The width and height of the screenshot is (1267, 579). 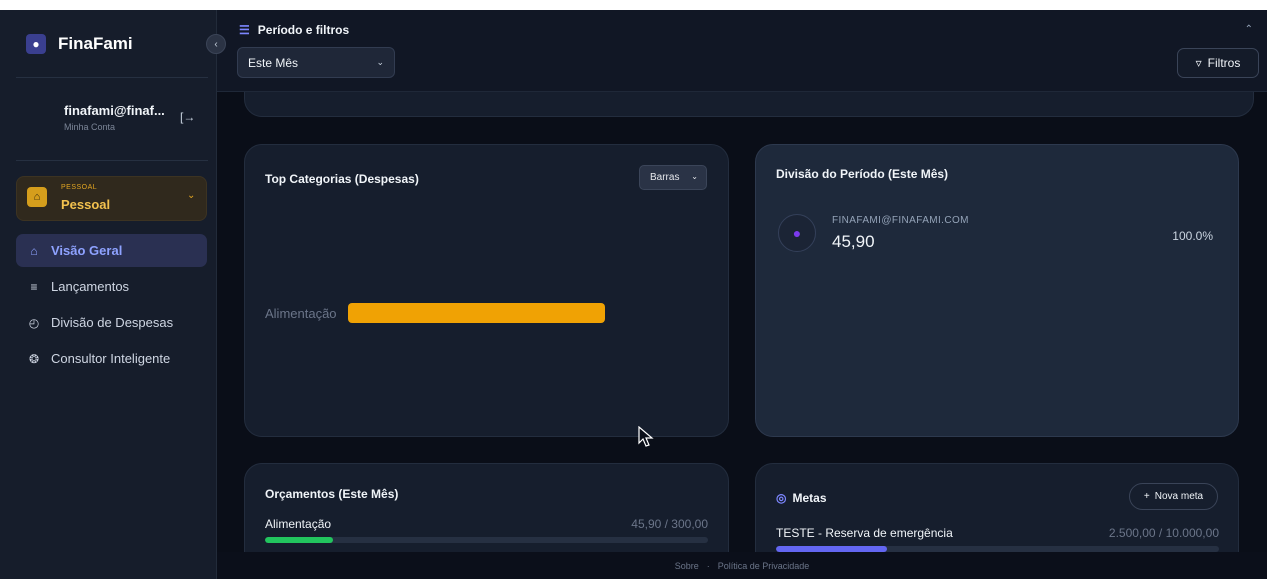 I want to click on brain-icon: ❂, so click(x=34, y=358).